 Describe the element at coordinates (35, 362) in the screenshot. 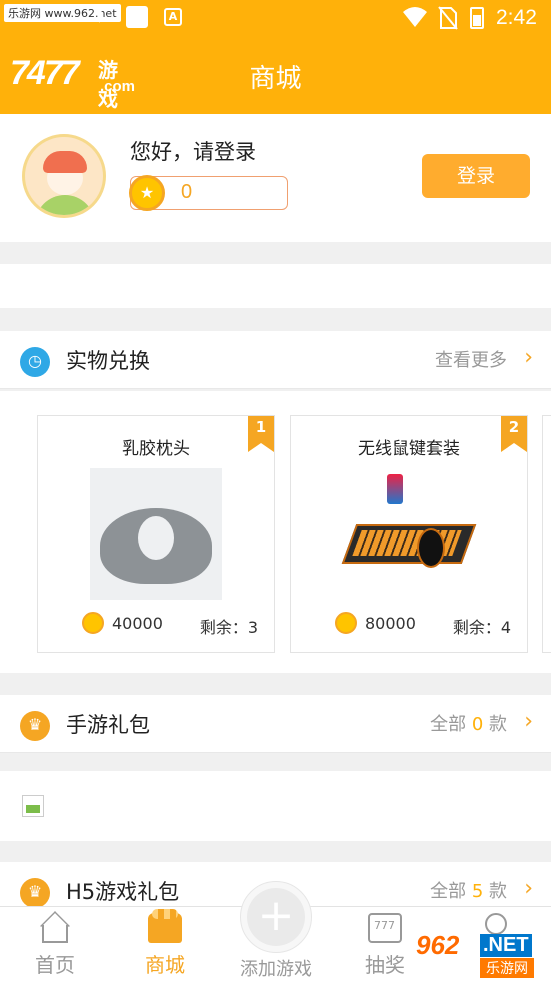

I see `alarm-clock-icon: ◷` at that location.